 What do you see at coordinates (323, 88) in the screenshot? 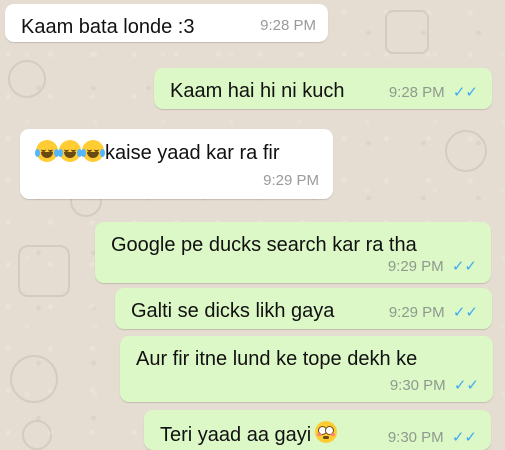
I see `outgoing-message-bubble: Kaam hai hi ni kuch 9:28 PM ✓✓` at bounding box center [323, 88].